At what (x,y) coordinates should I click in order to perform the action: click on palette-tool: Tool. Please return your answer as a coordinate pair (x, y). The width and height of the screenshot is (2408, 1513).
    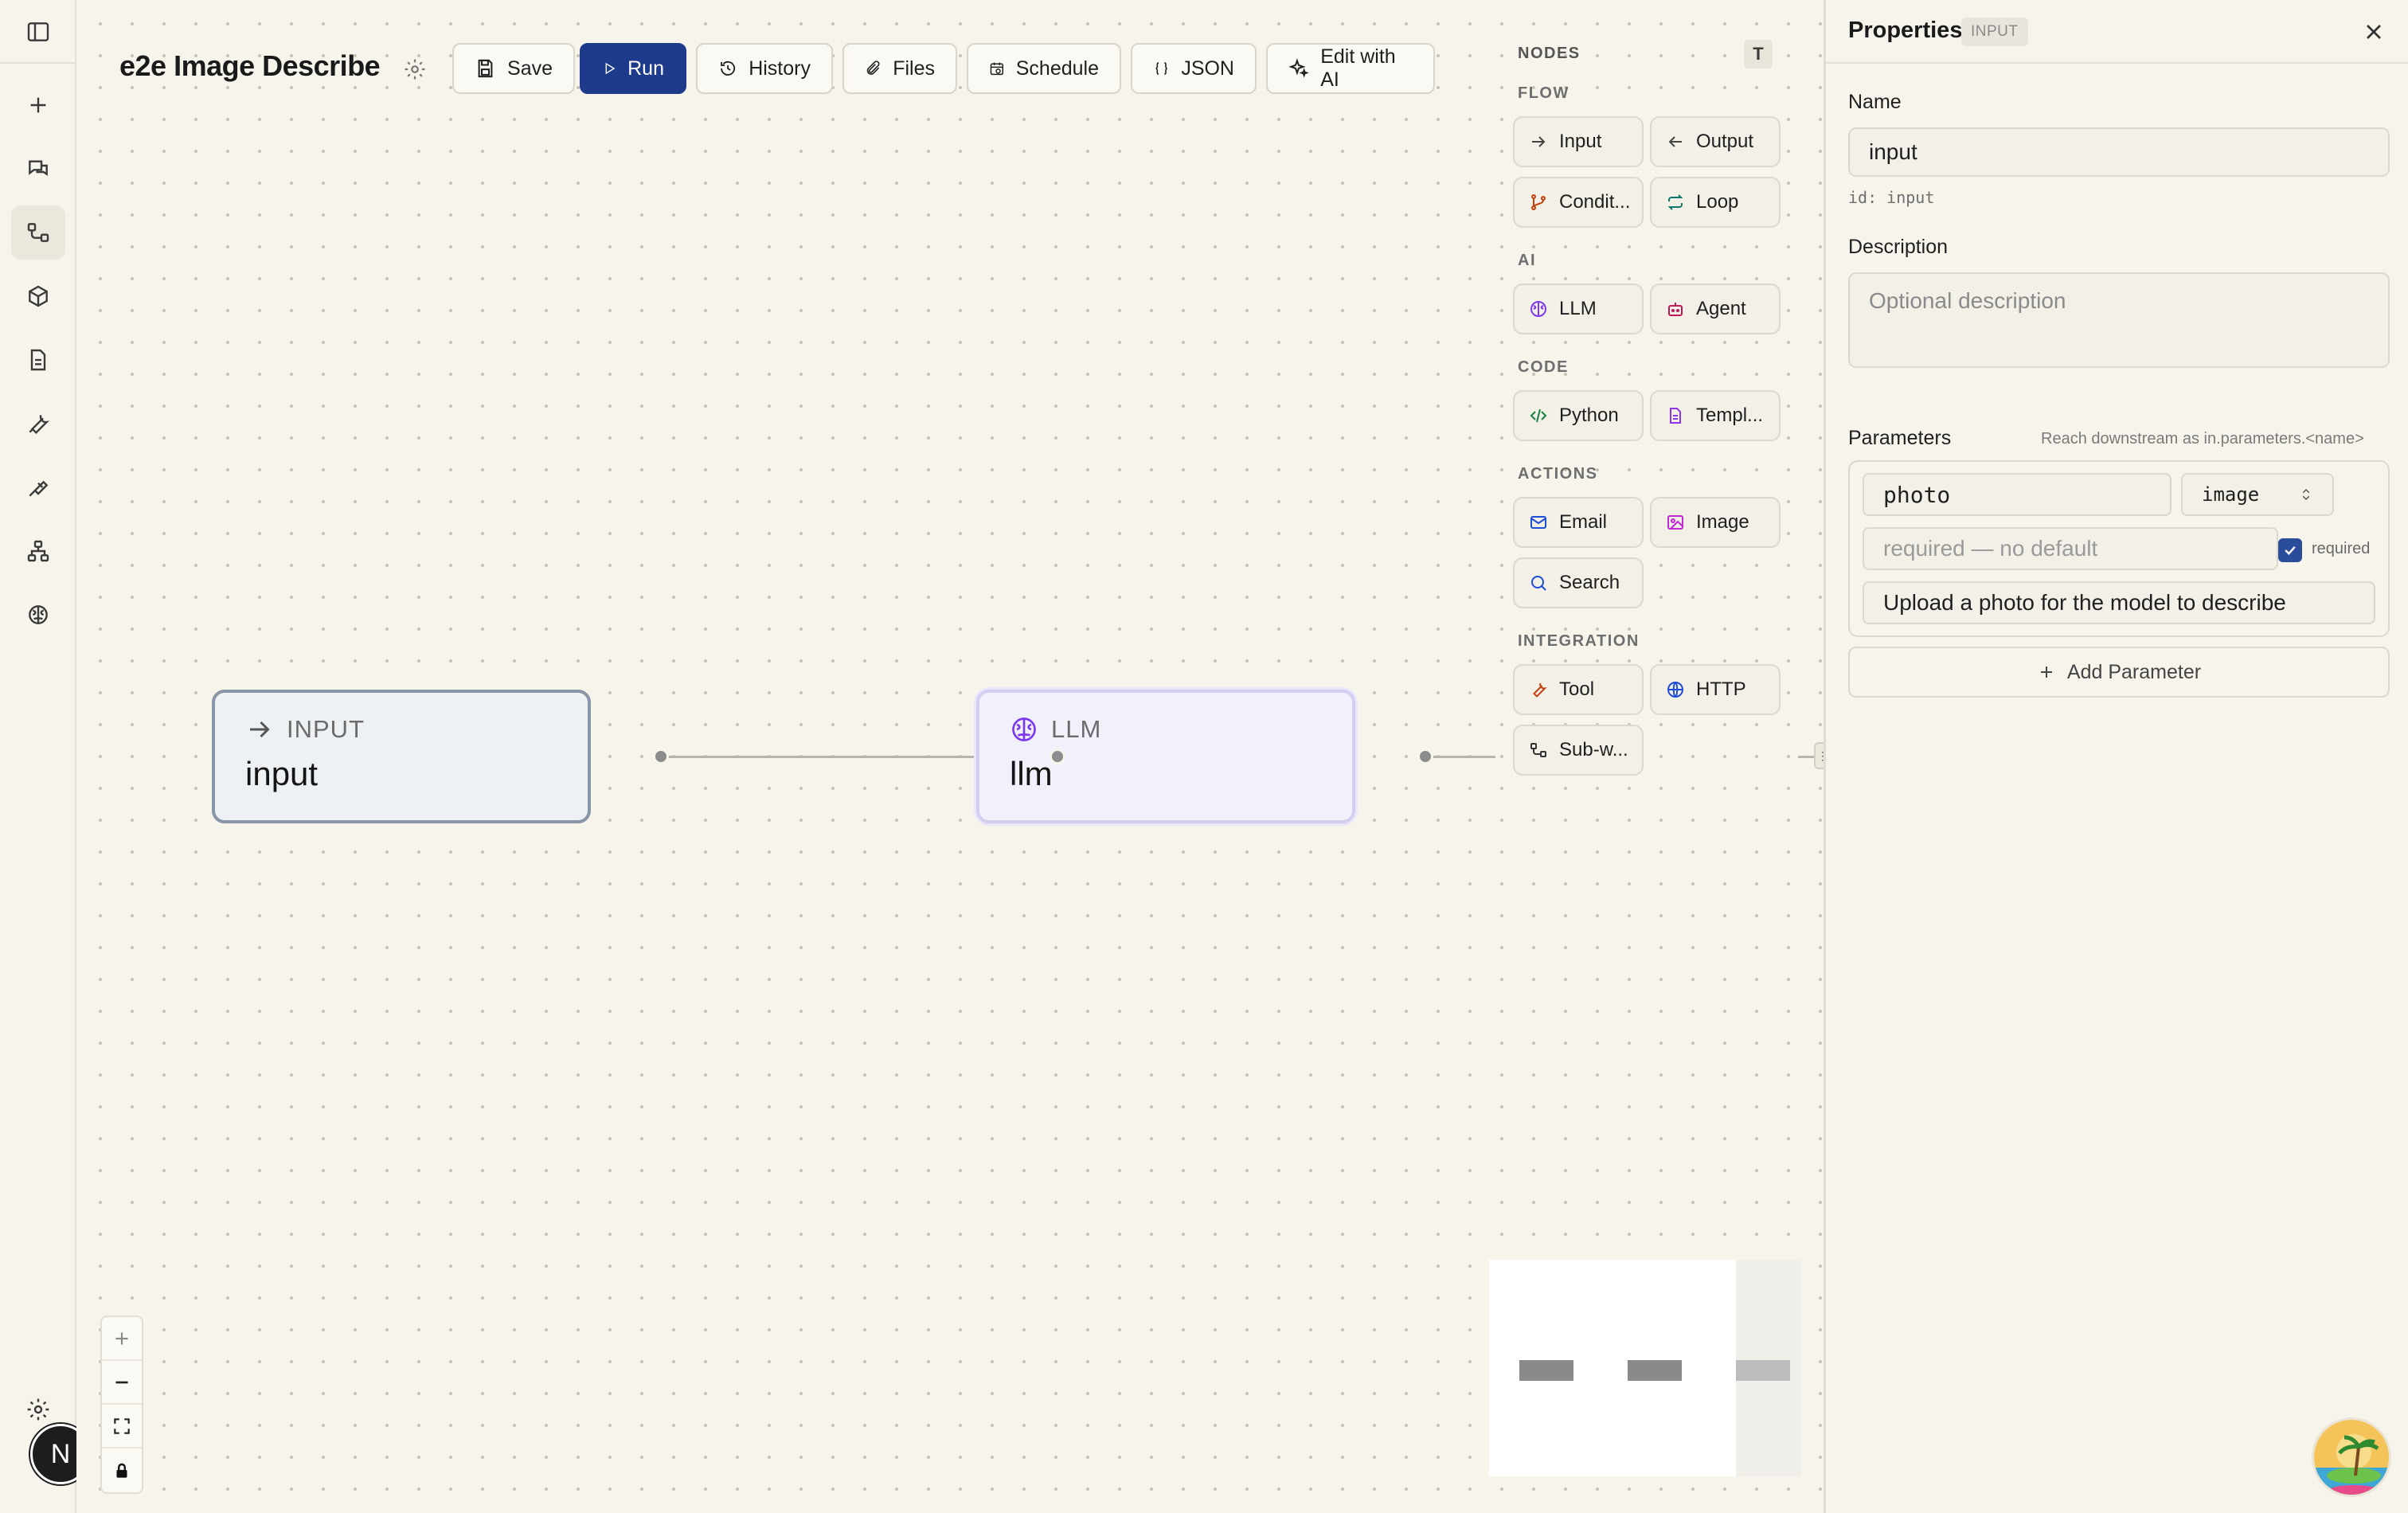
    Looking at the image, I should click on (1578, 690).